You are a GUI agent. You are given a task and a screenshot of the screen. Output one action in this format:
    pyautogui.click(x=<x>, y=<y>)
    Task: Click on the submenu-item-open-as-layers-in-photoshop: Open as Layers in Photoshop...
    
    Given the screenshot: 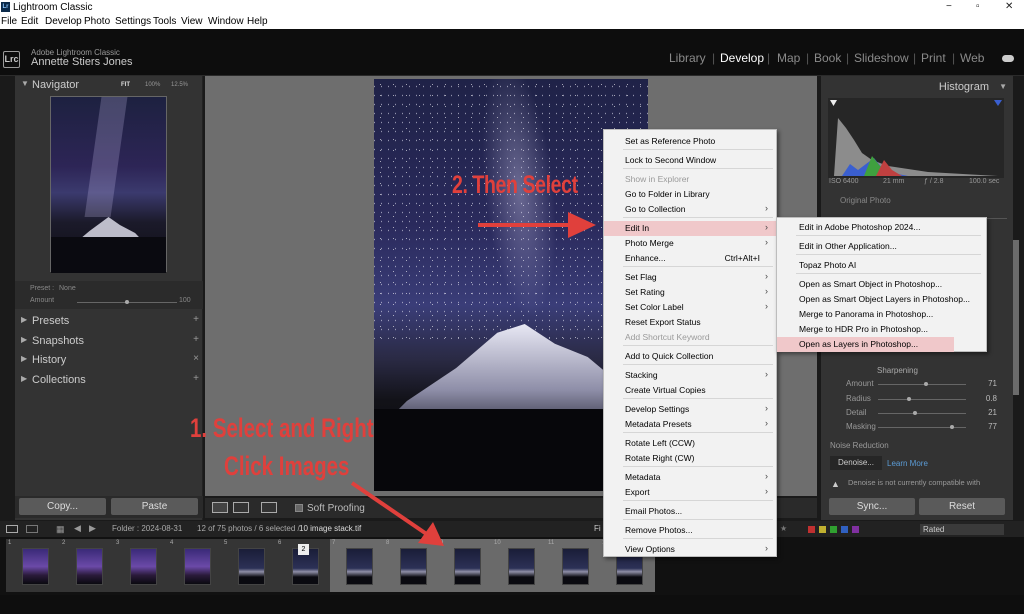 What is the action you would take?
    pyautogui.click(x=865, y=344)
    